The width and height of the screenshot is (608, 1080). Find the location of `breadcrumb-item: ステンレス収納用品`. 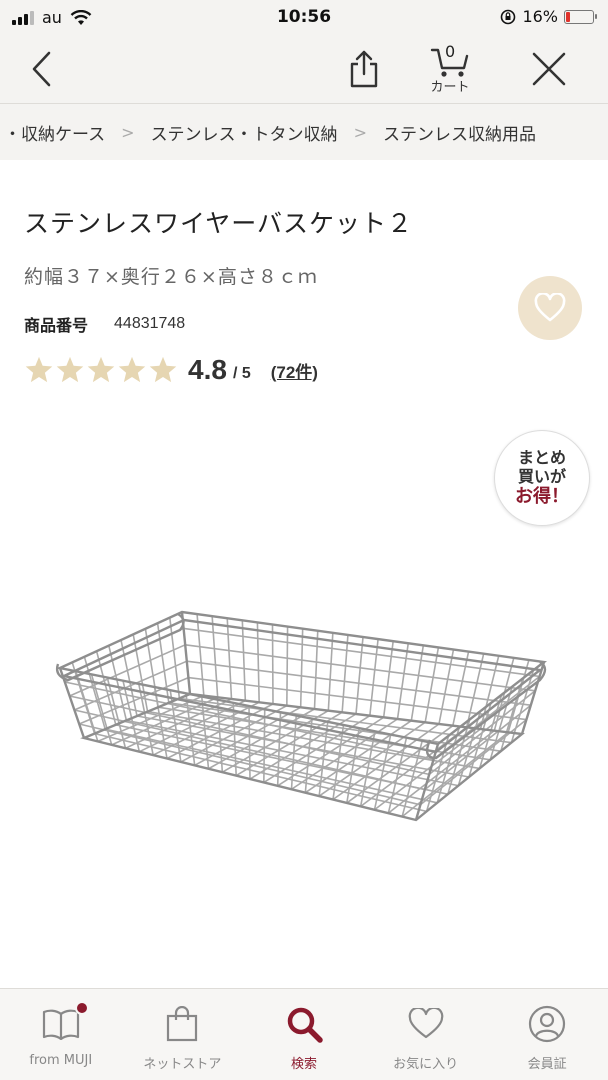

breadcrumb-item: ステンレス収納用品 is located at coordinates (459, 132).